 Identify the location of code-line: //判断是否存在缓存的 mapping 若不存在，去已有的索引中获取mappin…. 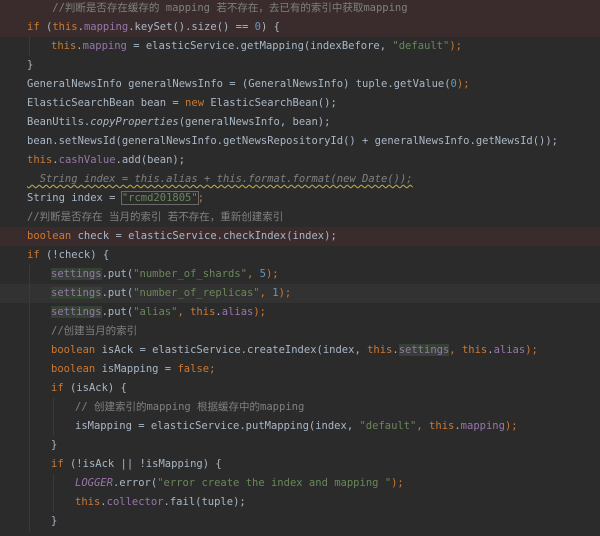
(300, 9).